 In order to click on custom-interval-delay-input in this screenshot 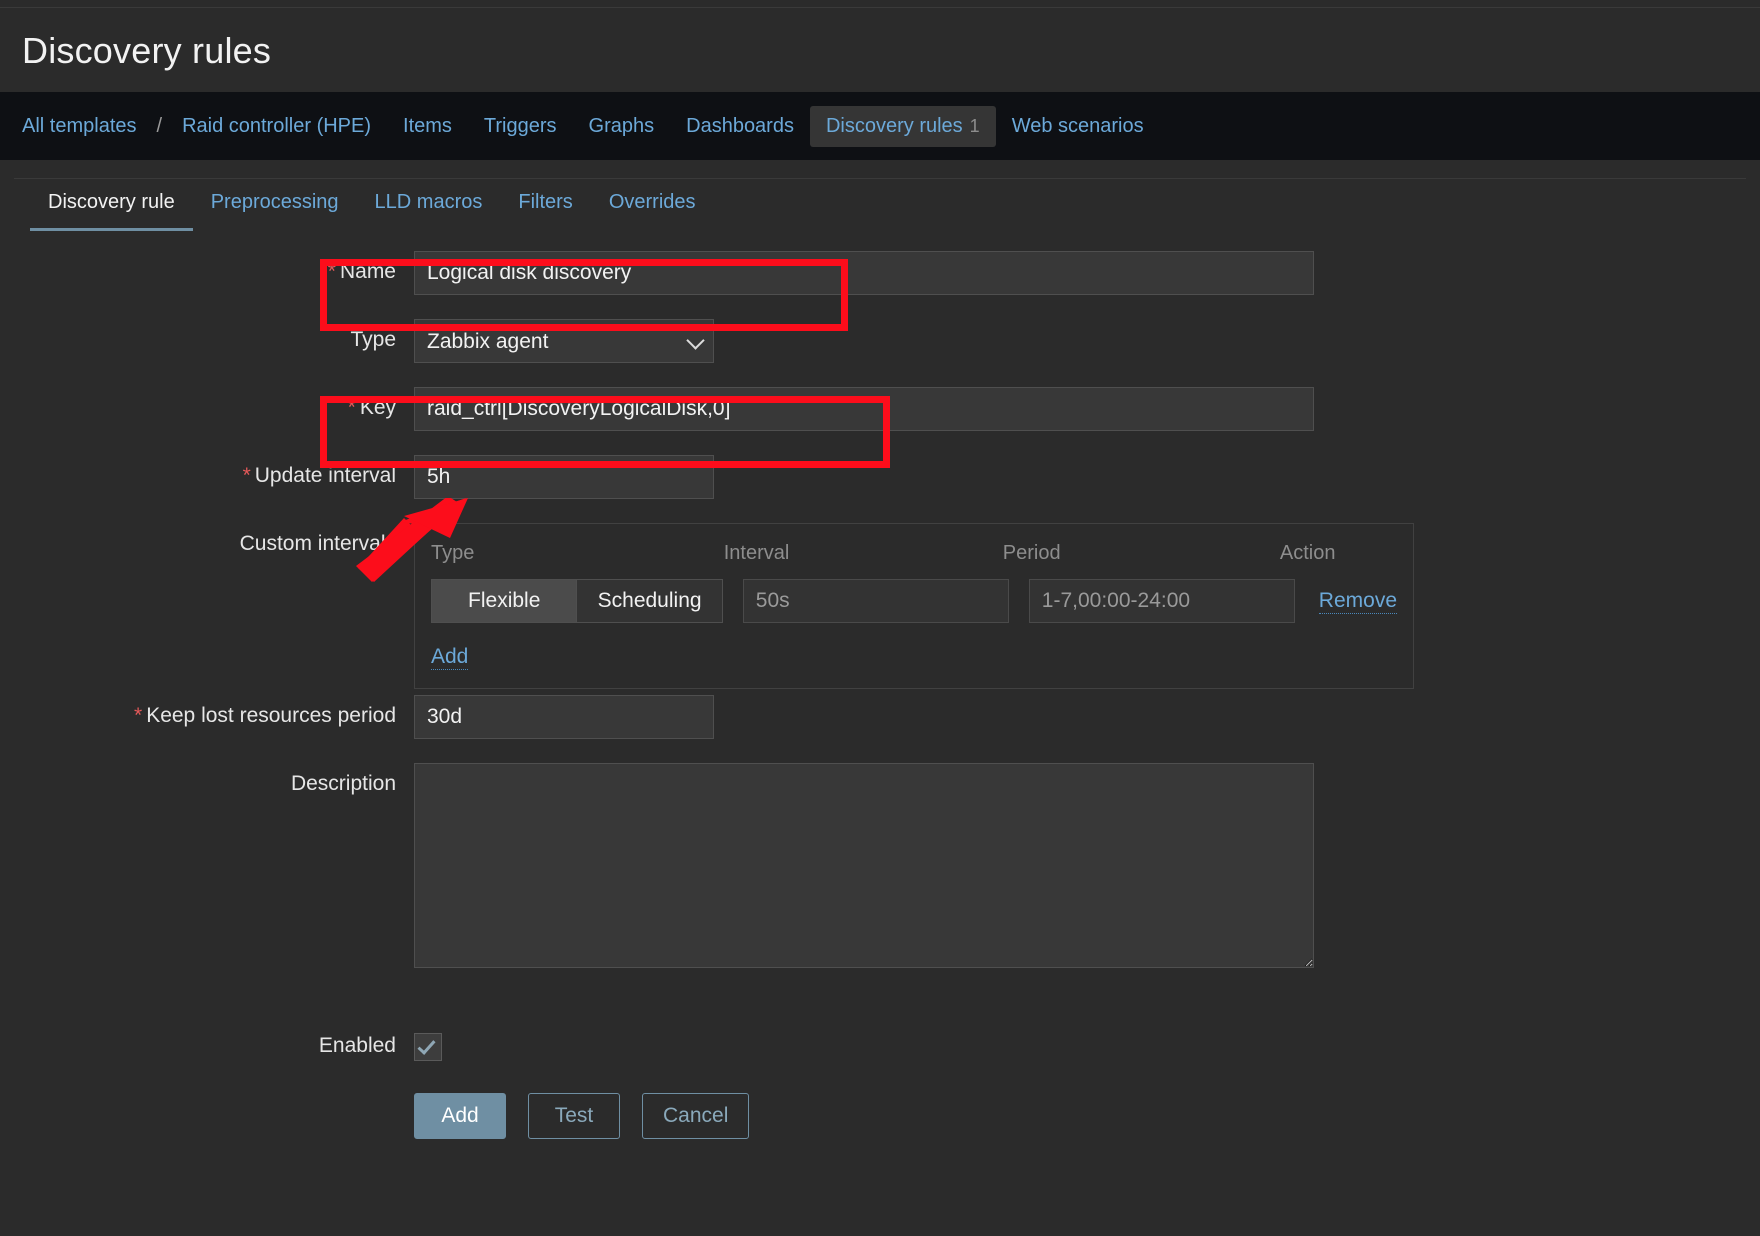, I will do `click(875, 601)`.